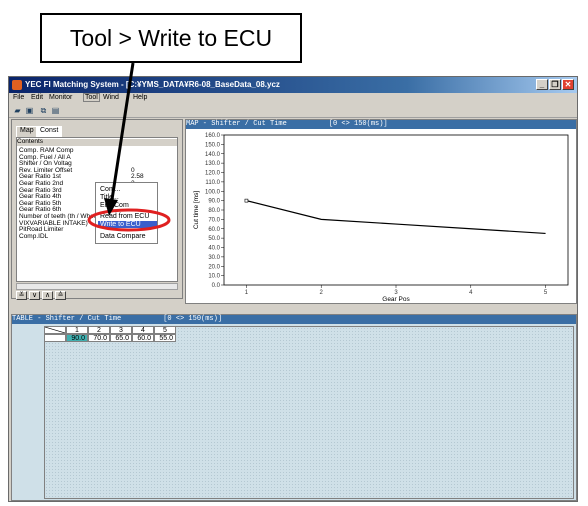  What do you see at coordinates (18, 97) in the screenshot?
I see `menu-file: File` at bounding box center [18, 97].